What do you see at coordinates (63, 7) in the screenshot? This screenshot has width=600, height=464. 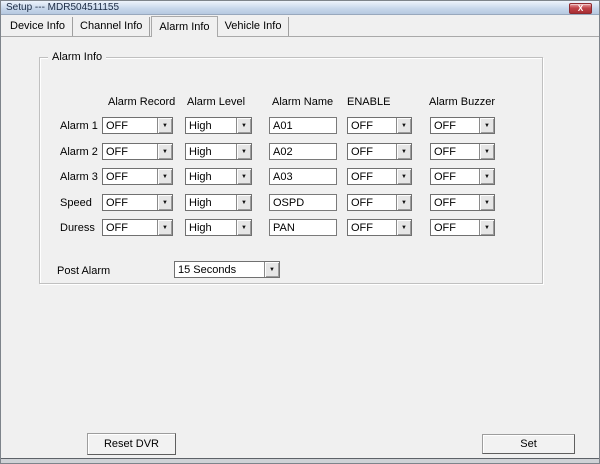 I see `window-title: Setup --- MDR504511155` at bounding box center [63, 7].